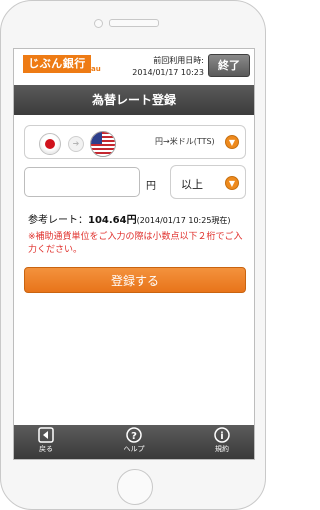  Describe the element at coordinates (46, 449) in the screenshot. I see `back-label: 戻る` at that location.